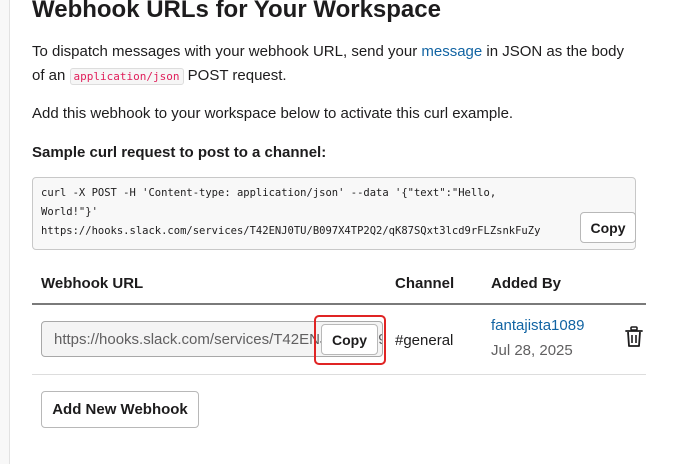 This screenshot has width=691, height=464. Describe the element at coordinates (126, 76) in the screenshot. I see `content-type-code: application/json` at that location.